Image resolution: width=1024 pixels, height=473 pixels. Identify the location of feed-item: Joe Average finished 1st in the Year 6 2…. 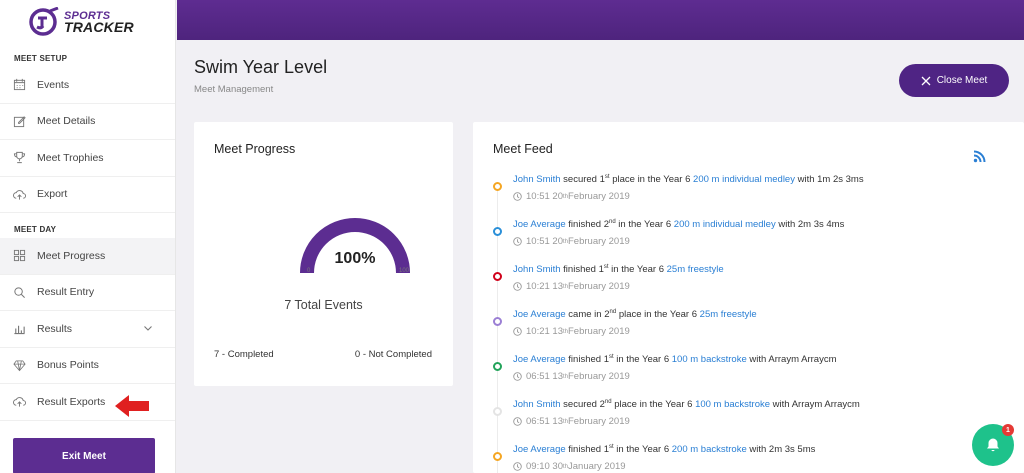
(753, 458).